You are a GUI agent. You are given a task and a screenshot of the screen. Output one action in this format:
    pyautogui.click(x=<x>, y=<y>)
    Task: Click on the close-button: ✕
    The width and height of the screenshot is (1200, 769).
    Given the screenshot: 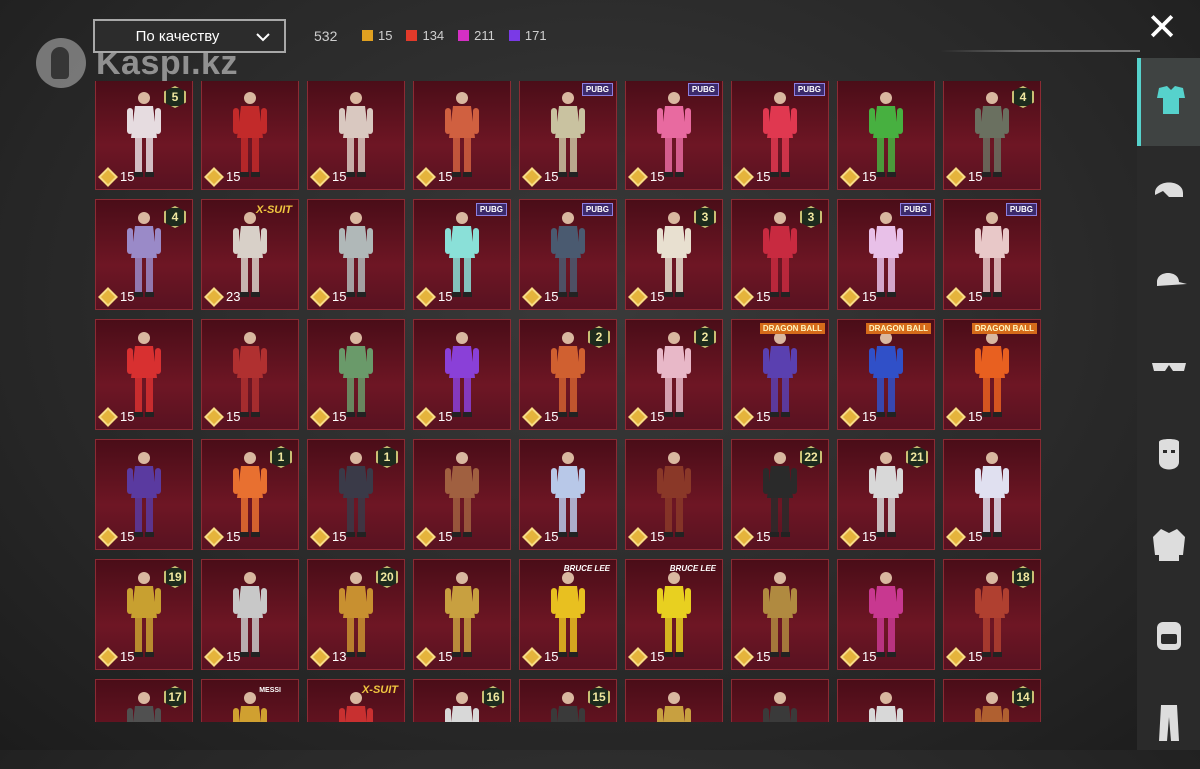 What is the action you would take?
    pyautogui.click(x=1162, y=28)
    